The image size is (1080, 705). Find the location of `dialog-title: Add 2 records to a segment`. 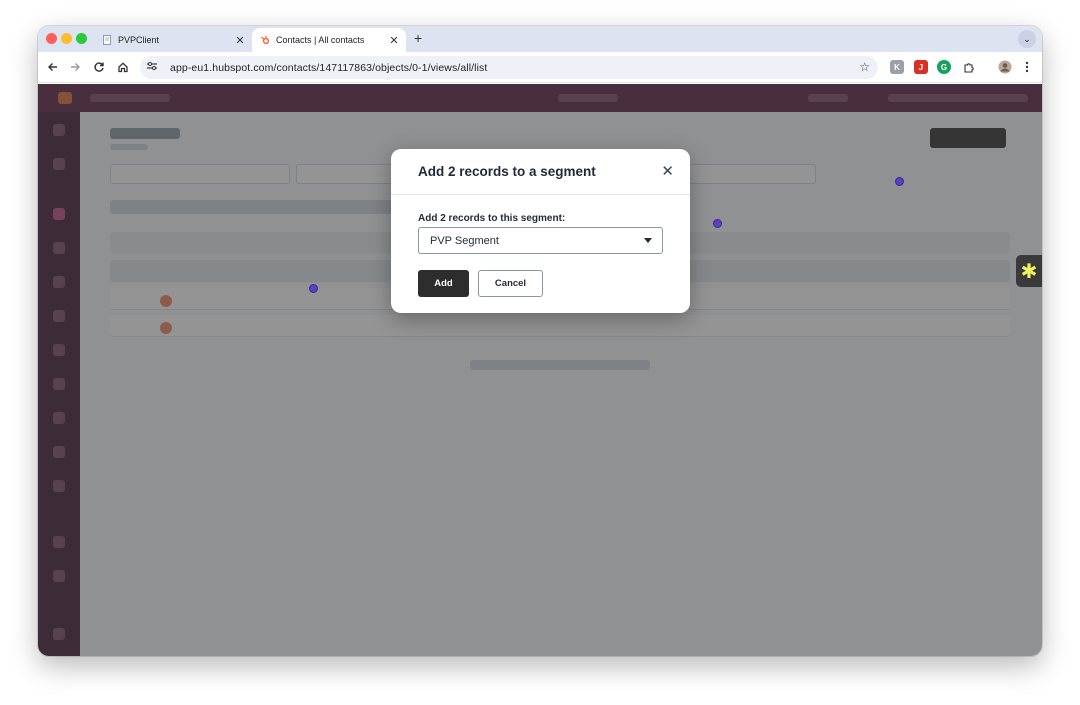

dialog-title: Add 2 records to a segment is located at coordinates (507, 171).